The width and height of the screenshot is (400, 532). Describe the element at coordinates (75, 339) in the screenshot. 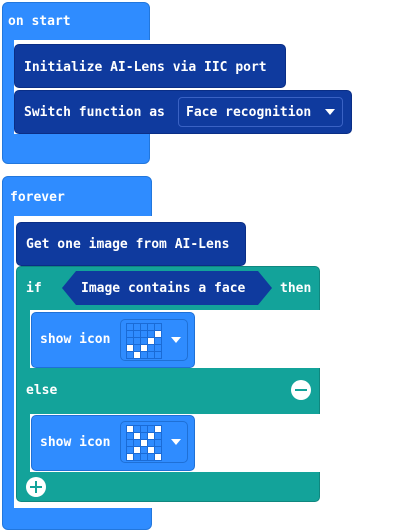

I see `show-icon-label-then: show icon` at that location.